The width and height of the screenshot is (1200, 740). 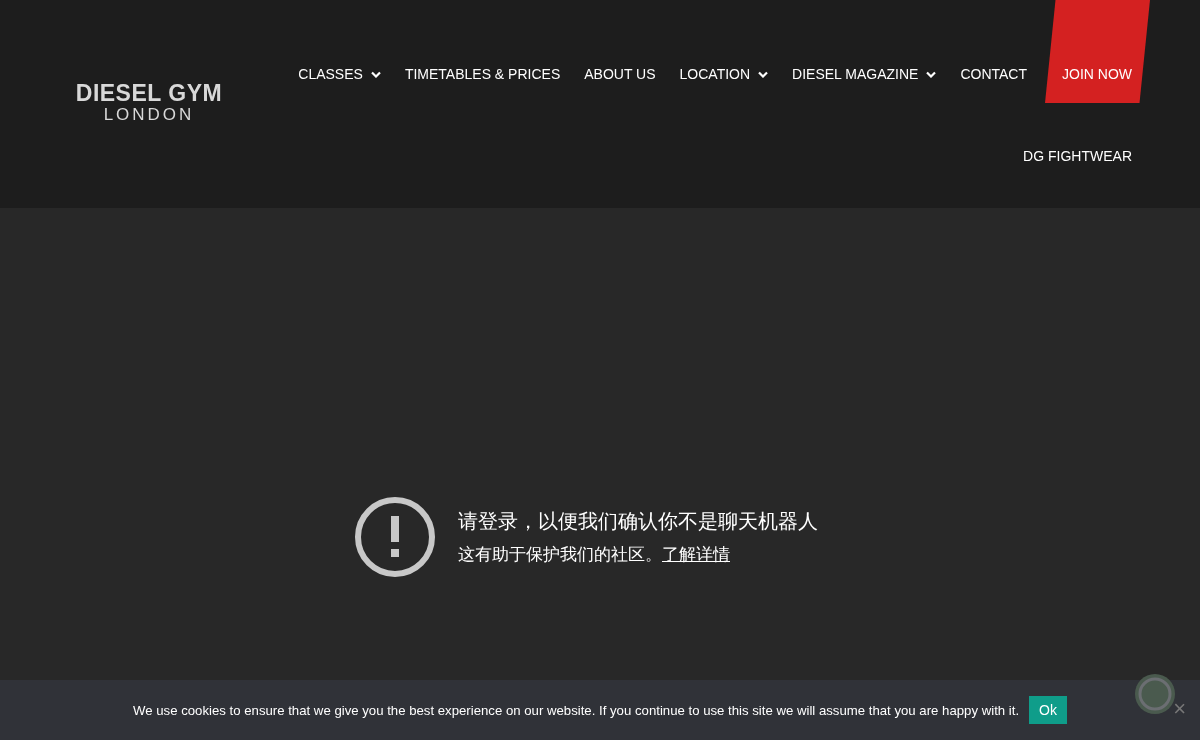 What do you see at coordinates (1097, 51) in the screenshot?
I see `join-now-link: JOIN NOW` at bounding box center [1097, 51].